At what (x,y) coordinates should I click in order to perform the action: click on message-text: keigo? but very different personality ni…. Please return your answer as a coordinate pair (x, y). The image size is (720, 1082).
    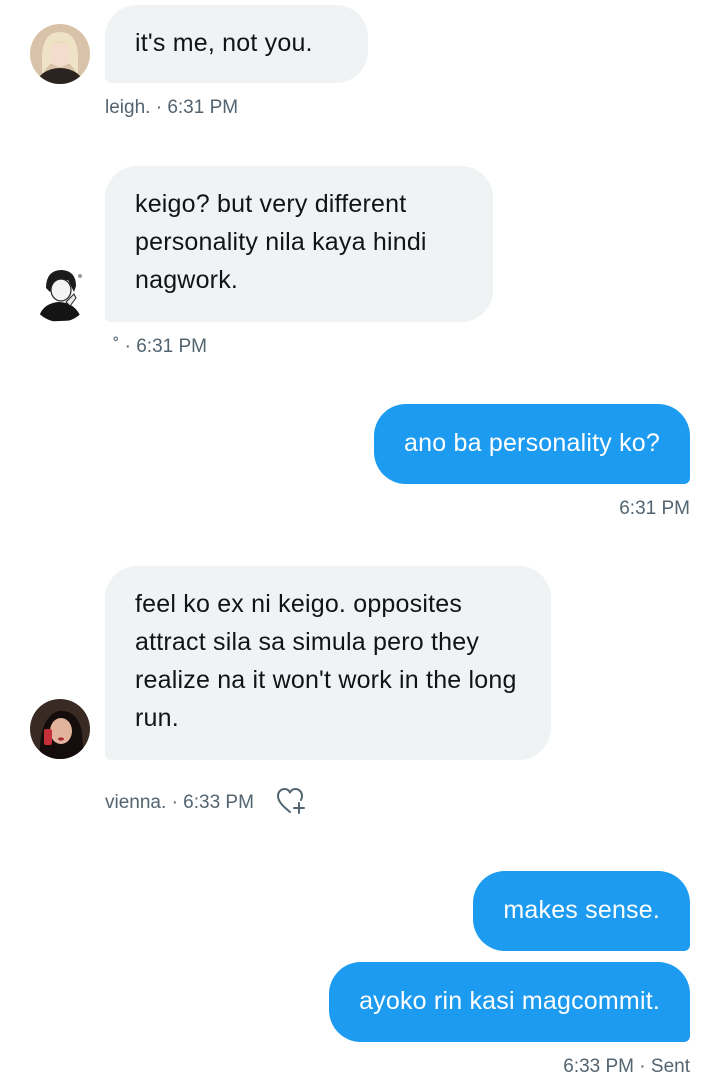
    Looking at the image, I should click on (281, 242).